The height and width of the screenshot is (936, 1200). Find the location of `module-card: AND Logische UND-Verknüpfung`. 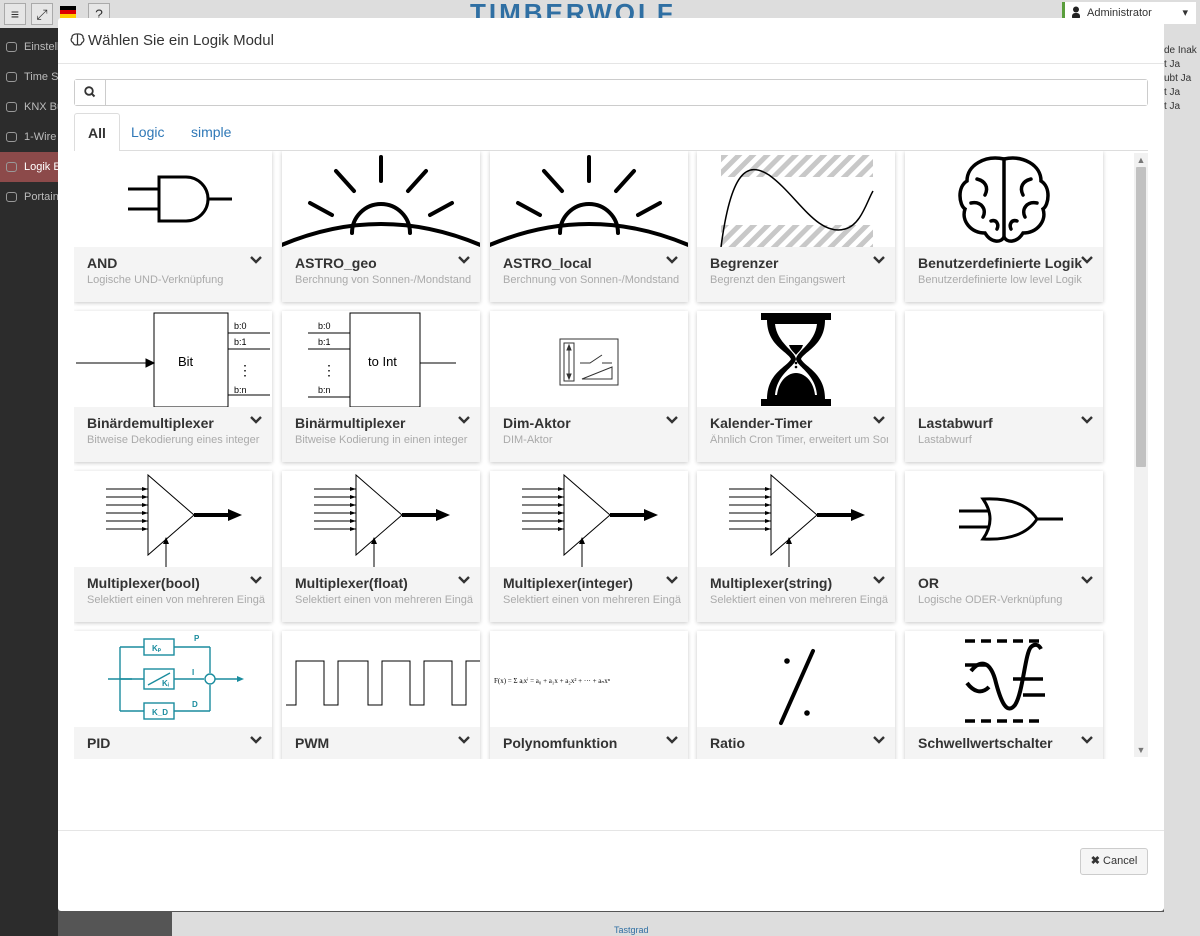

module-card: AND Logische UND-Verknüpfung is located at coordinates (173, 226).